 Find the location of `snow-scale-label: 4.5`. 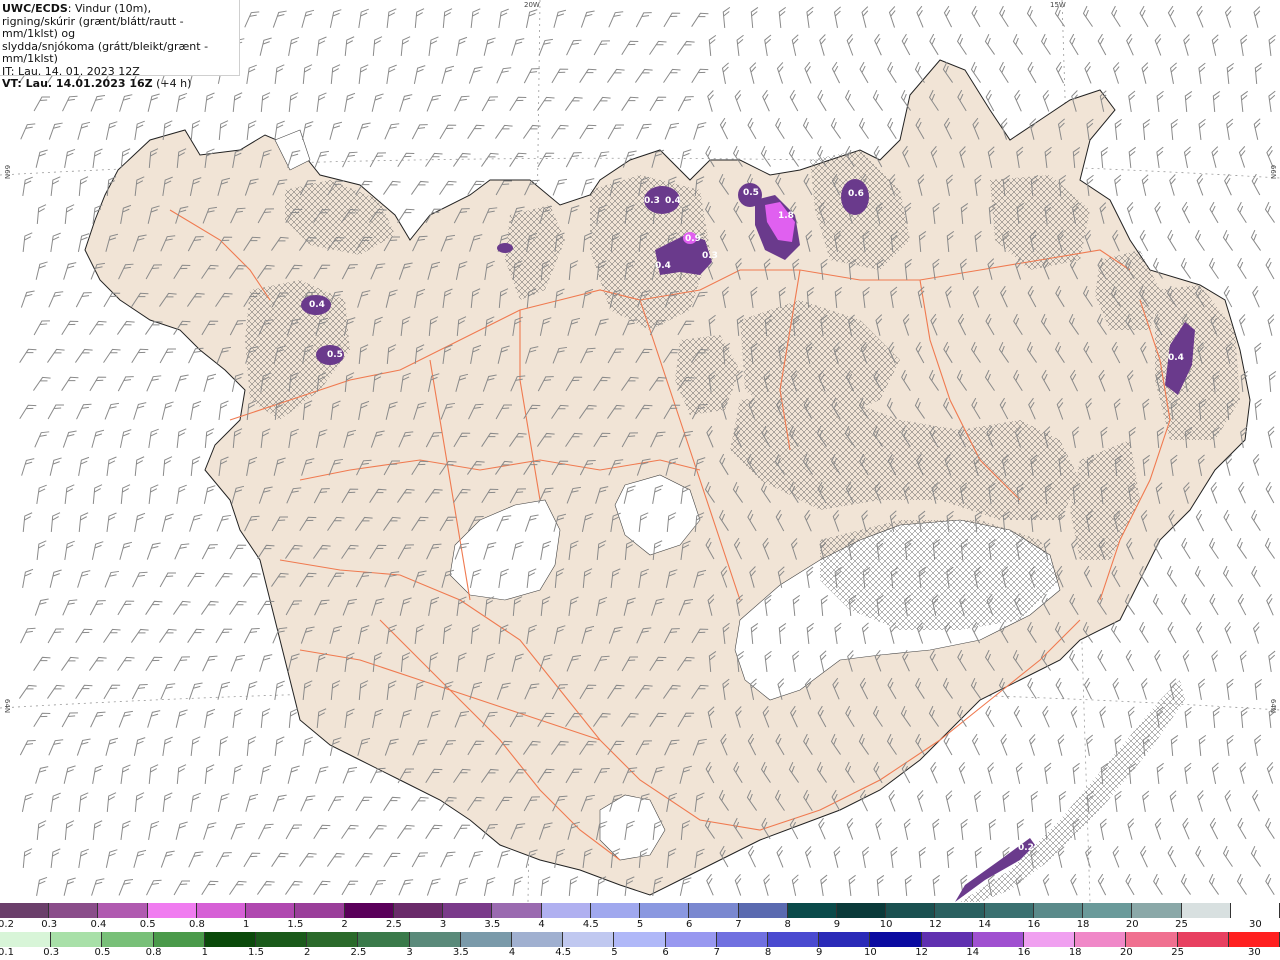

snow-scale-label: 4.5 is located at coordinates (590, 924).